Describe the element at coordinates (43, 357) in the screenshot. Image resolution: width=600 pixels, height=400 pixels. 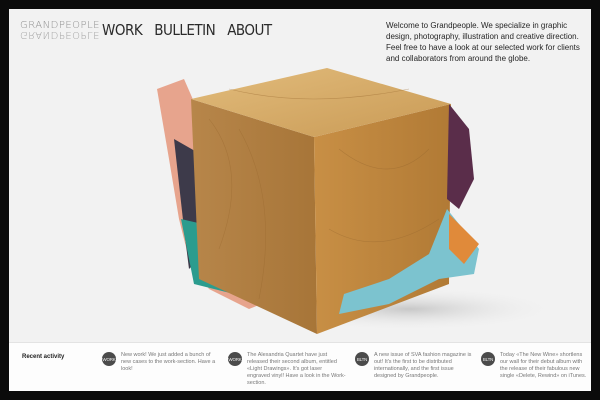
I see `recent-activity-label: Recent activity` at that location.